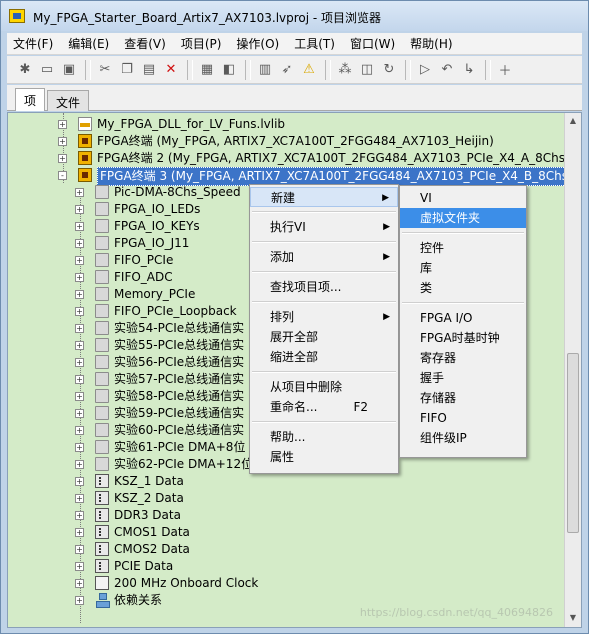  What do you see at coordinates (68, 100) in the screenshot?
I see `tab-files: 文件` at bounding box center [68, 100].